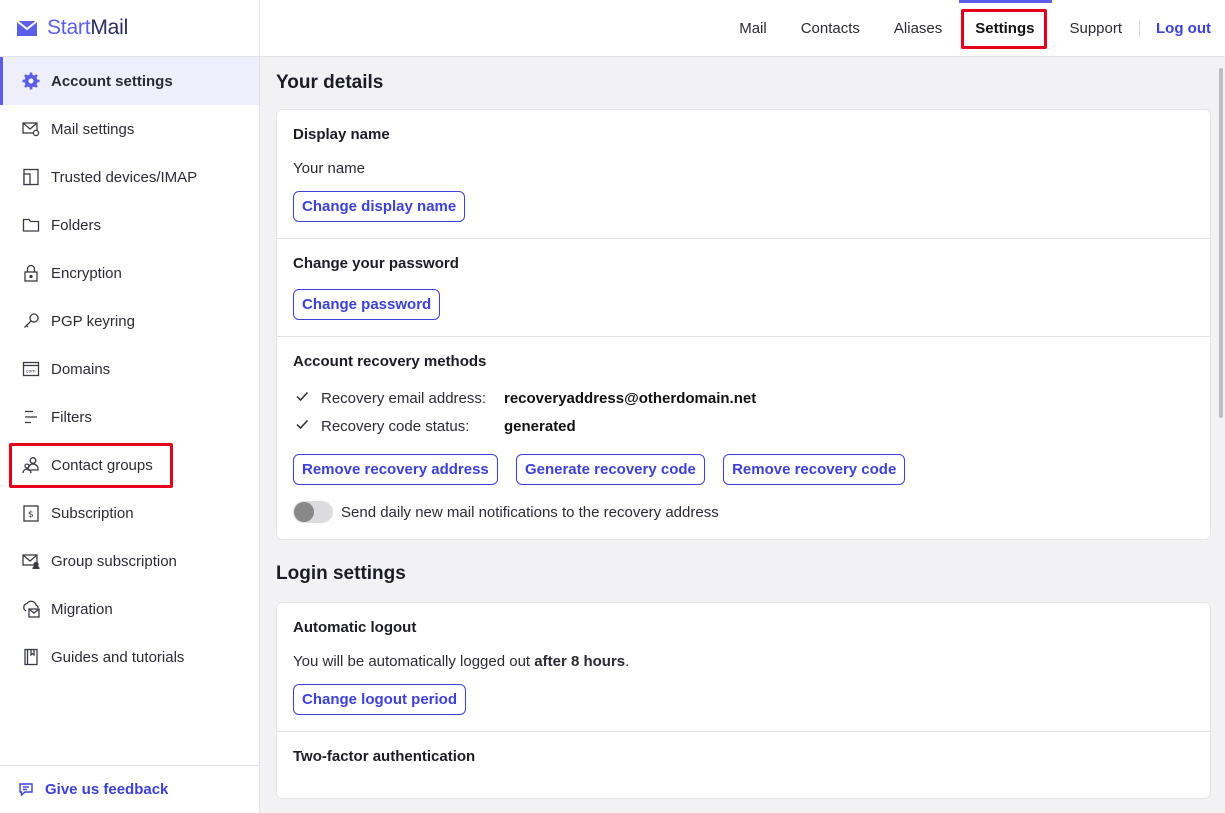 This screenshot has width=1225, height=813. I want to click on book-icon, so click(31, 657).